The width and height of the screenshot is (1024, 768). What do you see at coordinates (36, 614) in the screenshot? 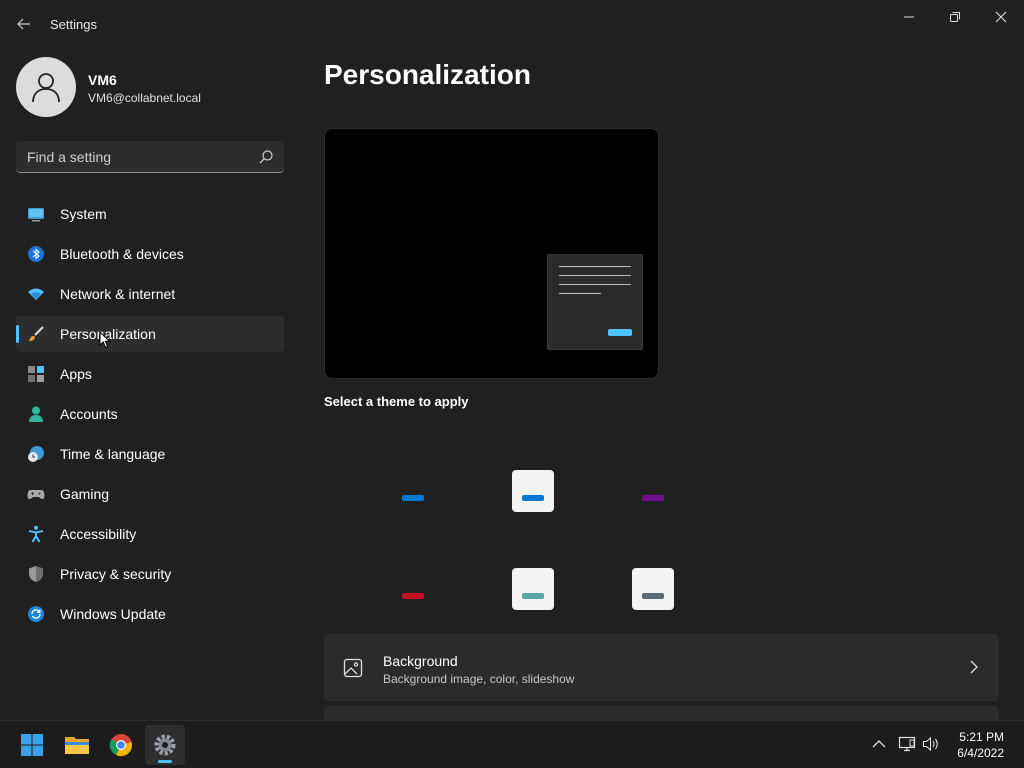
I see `update-icon` at bounding box center [36, 614].